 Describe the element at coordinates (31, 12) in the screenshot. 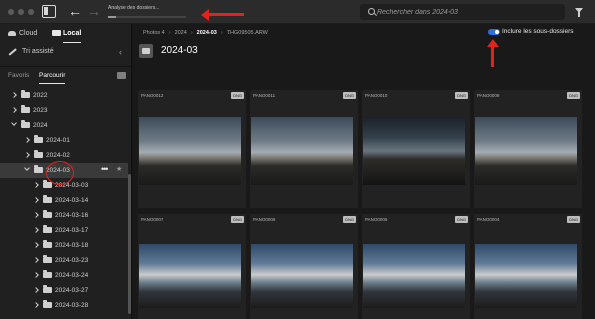

I see `window-zoom-button` at that location.